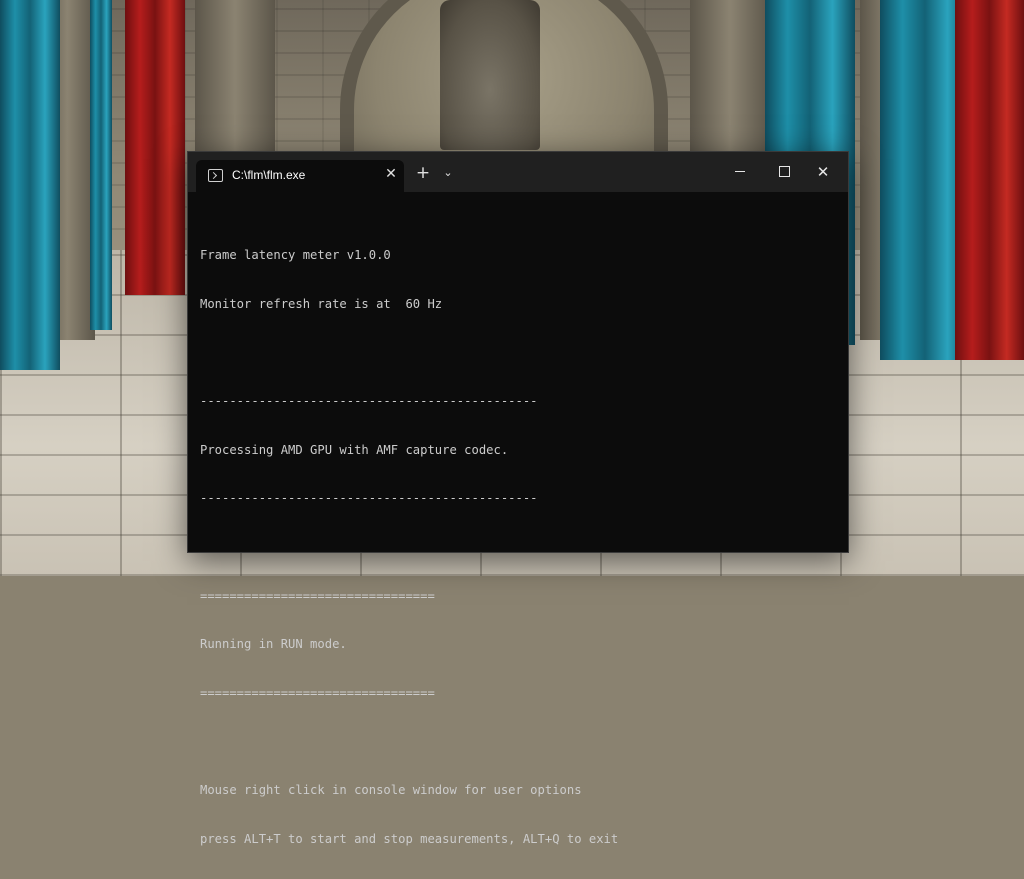 This screenshot has height=879, width=1024. Describe the element at coordinates (448, 173) in the screenshot. I see `tab-dropdown-button: ⌄` at that location.